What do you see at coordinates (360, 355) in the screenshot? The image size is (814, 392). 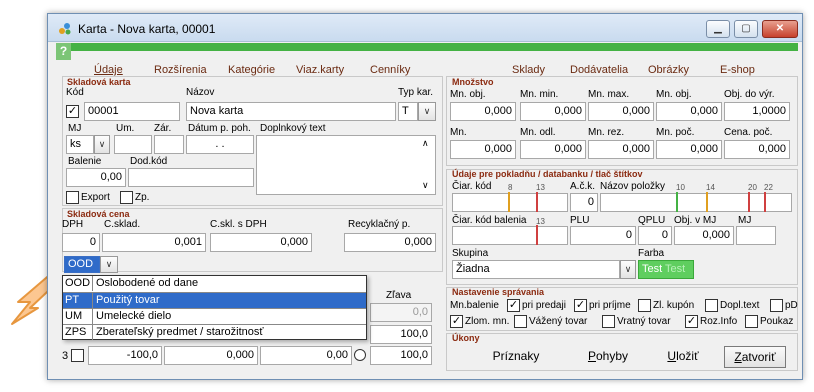 I see `row3-radio` at bounding box center [360, 355].